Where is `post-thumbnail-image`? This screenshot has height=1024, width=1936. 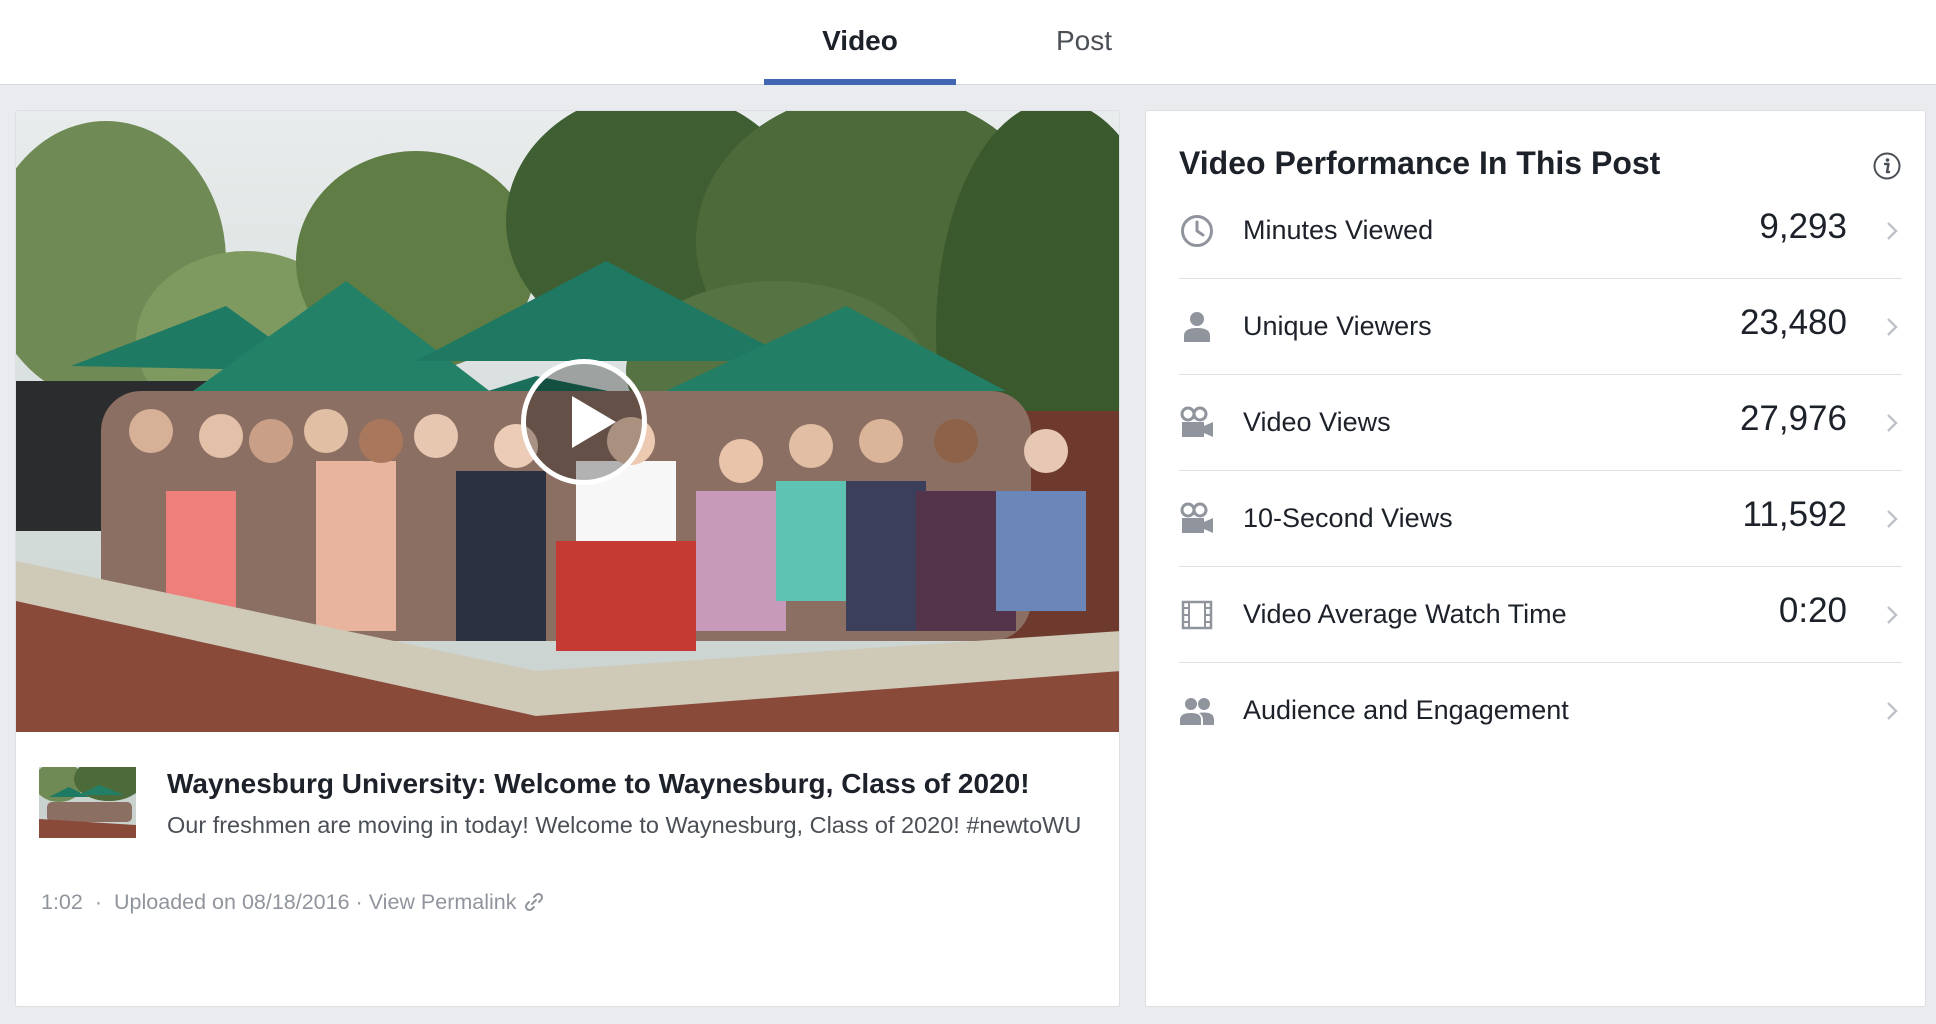
post-thumbnail-image is located at coordinates (87, 802).